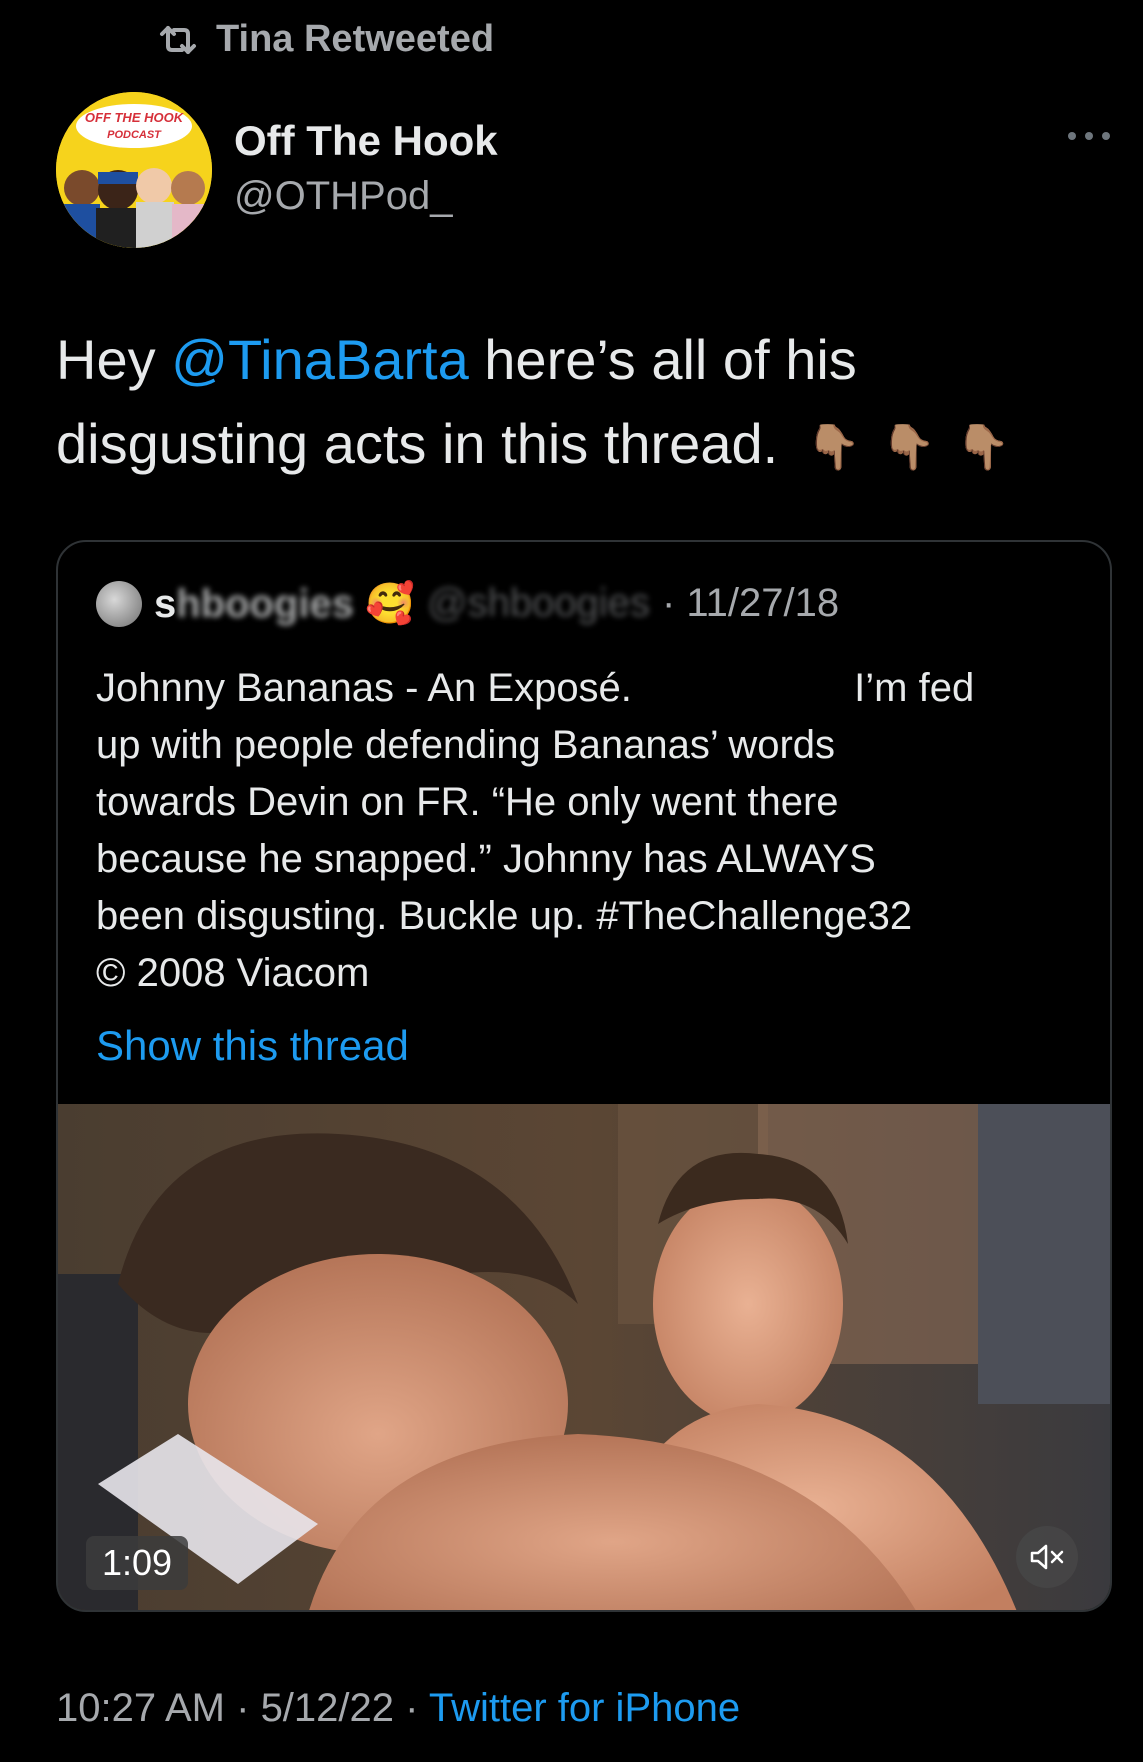 The image size is (1143, 1762). I want to click on author-avatar: OFF THE HOOK PODCAST, so click(134, 170).